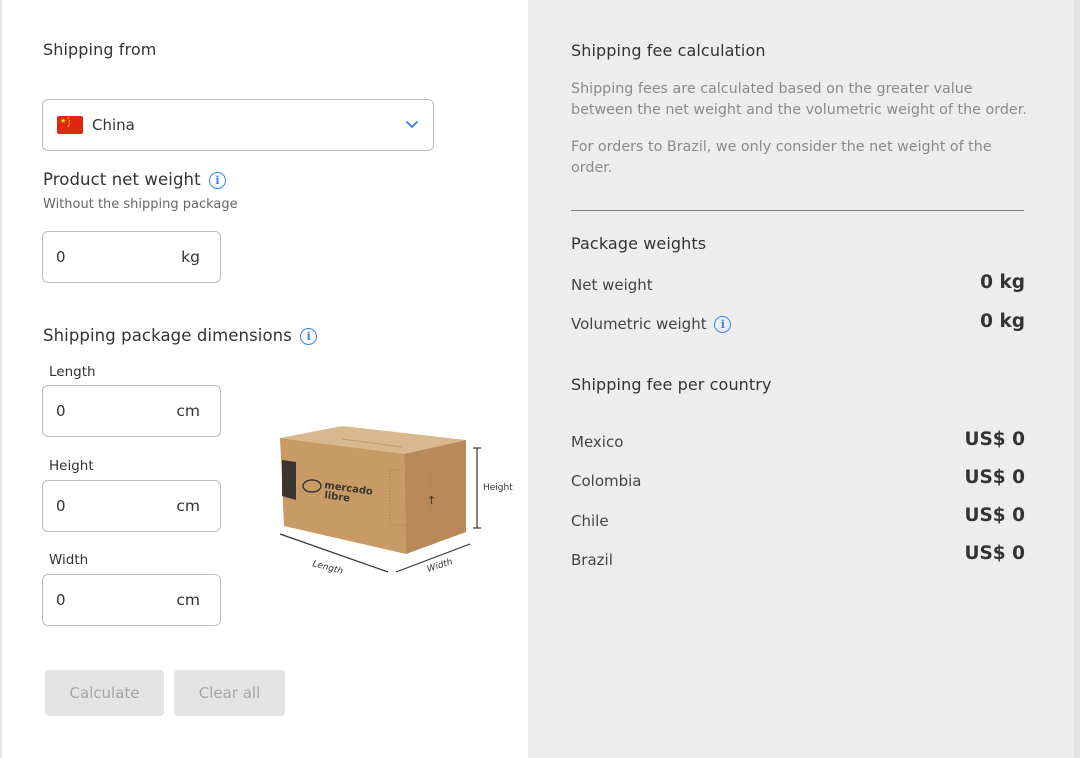 The height and width of the screenshot is (758, 1080). I want to click on height-value: 0, so click(61, 506).